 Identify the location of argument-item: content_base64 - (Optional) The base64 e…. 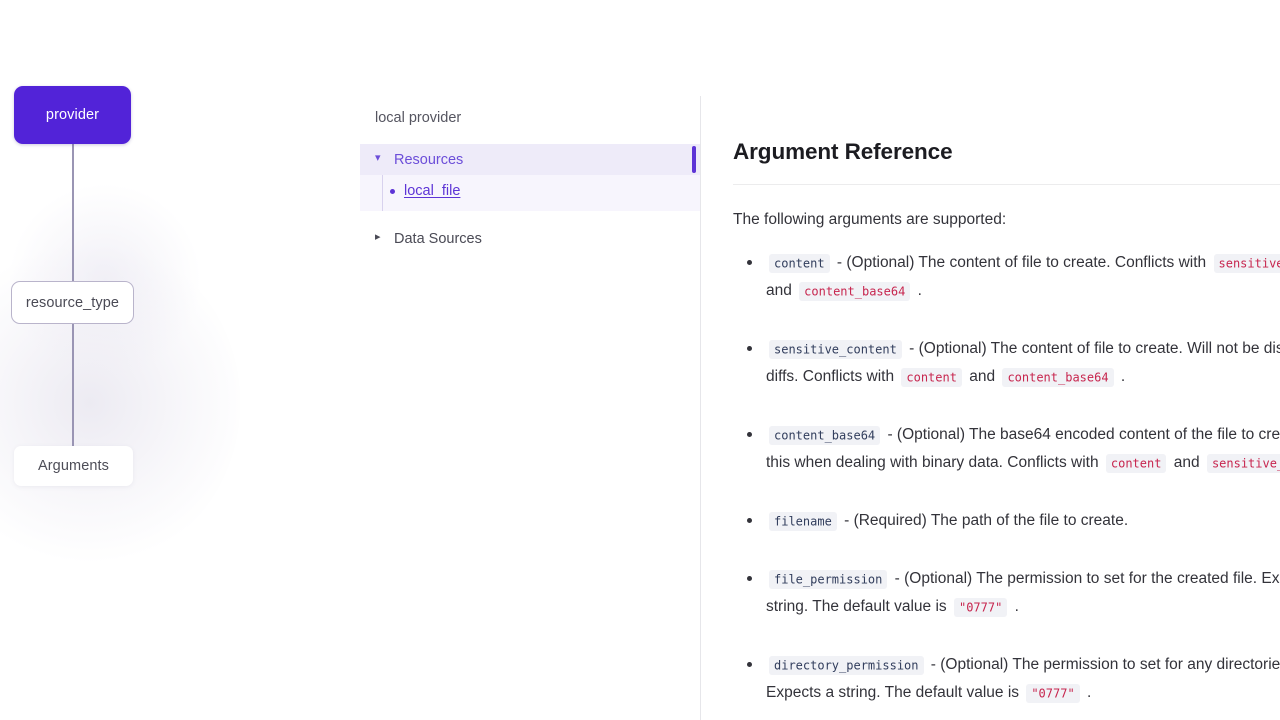
(1006, 449).